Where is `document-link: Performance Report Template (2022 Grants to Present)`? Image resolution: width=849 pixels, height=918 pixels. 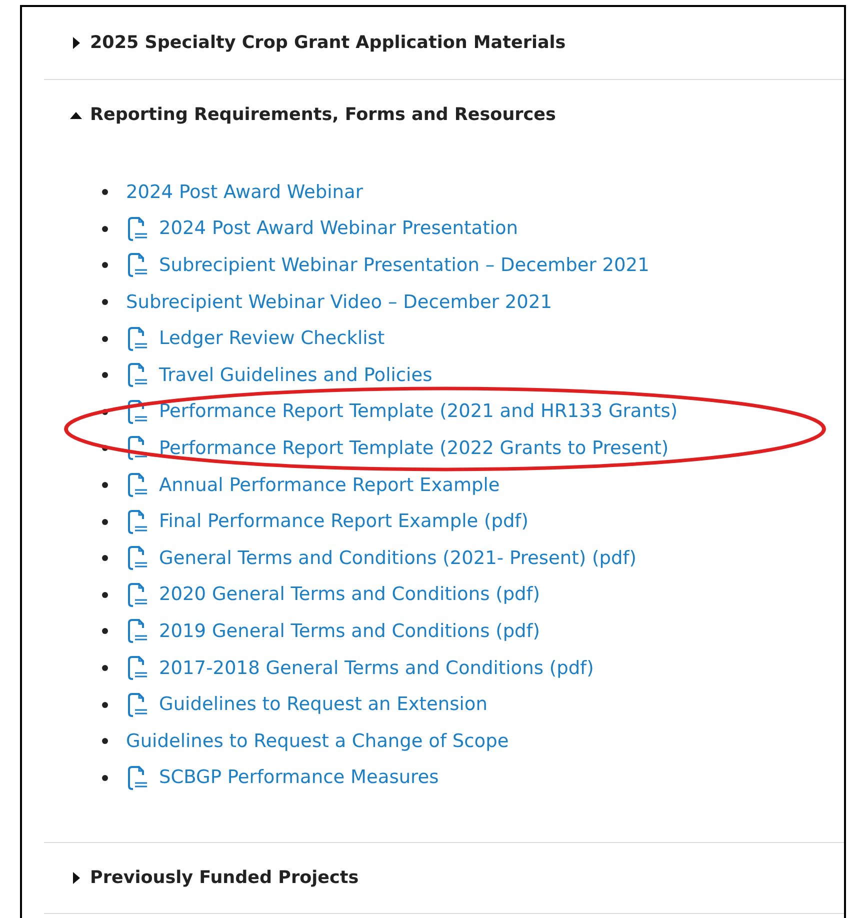 document-link: Performance Report Template (2022 Grants to Present) is located at coordinates (414, 448).